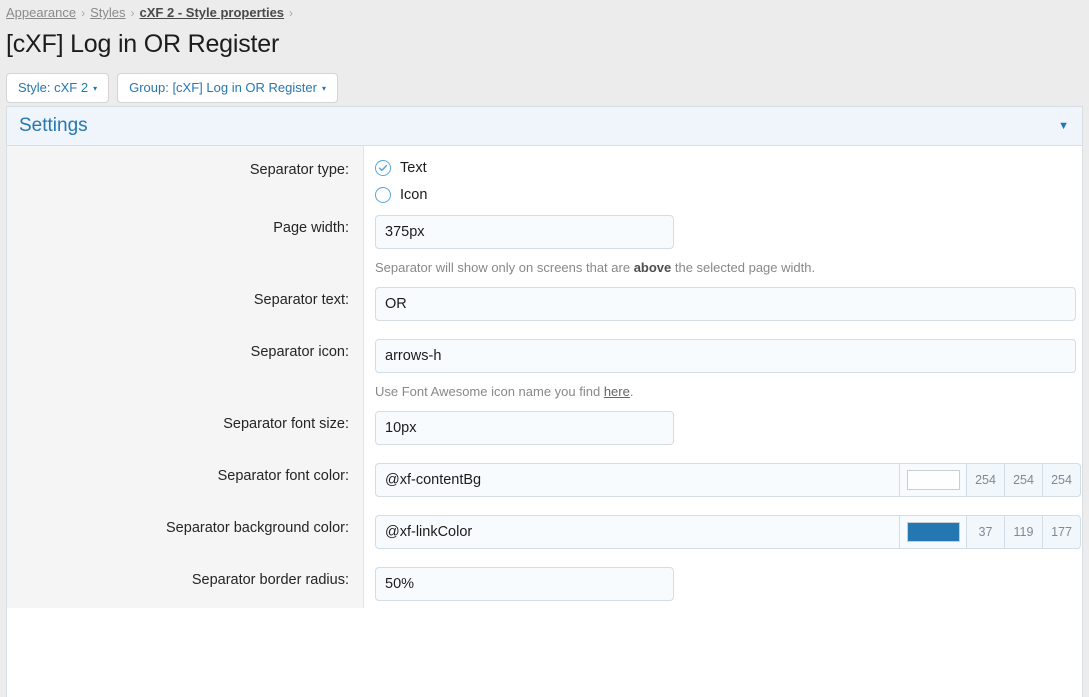 This screenshot has height=697, width=1089. I want to click on radio-option-icon: Icon, so click(728, 195).